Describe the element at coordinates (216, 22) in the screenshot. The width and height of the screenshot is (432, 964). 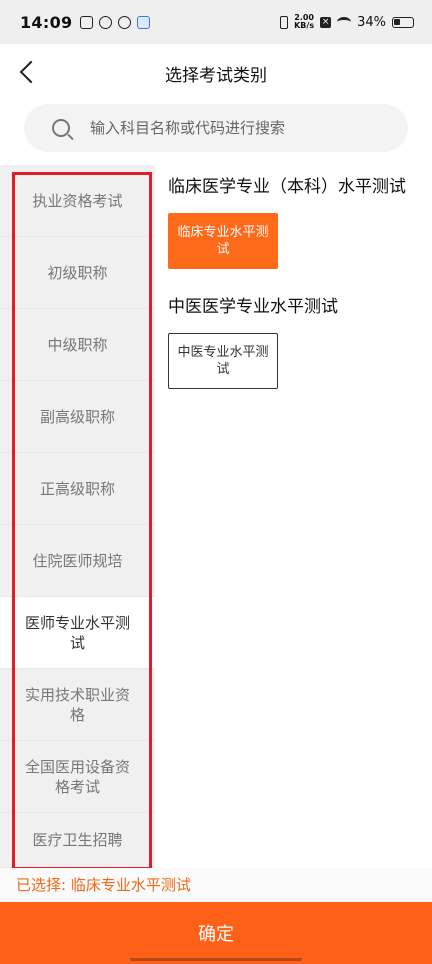
I see `status-bar: 14:09 2.00 KB/s × 34%` at that location.